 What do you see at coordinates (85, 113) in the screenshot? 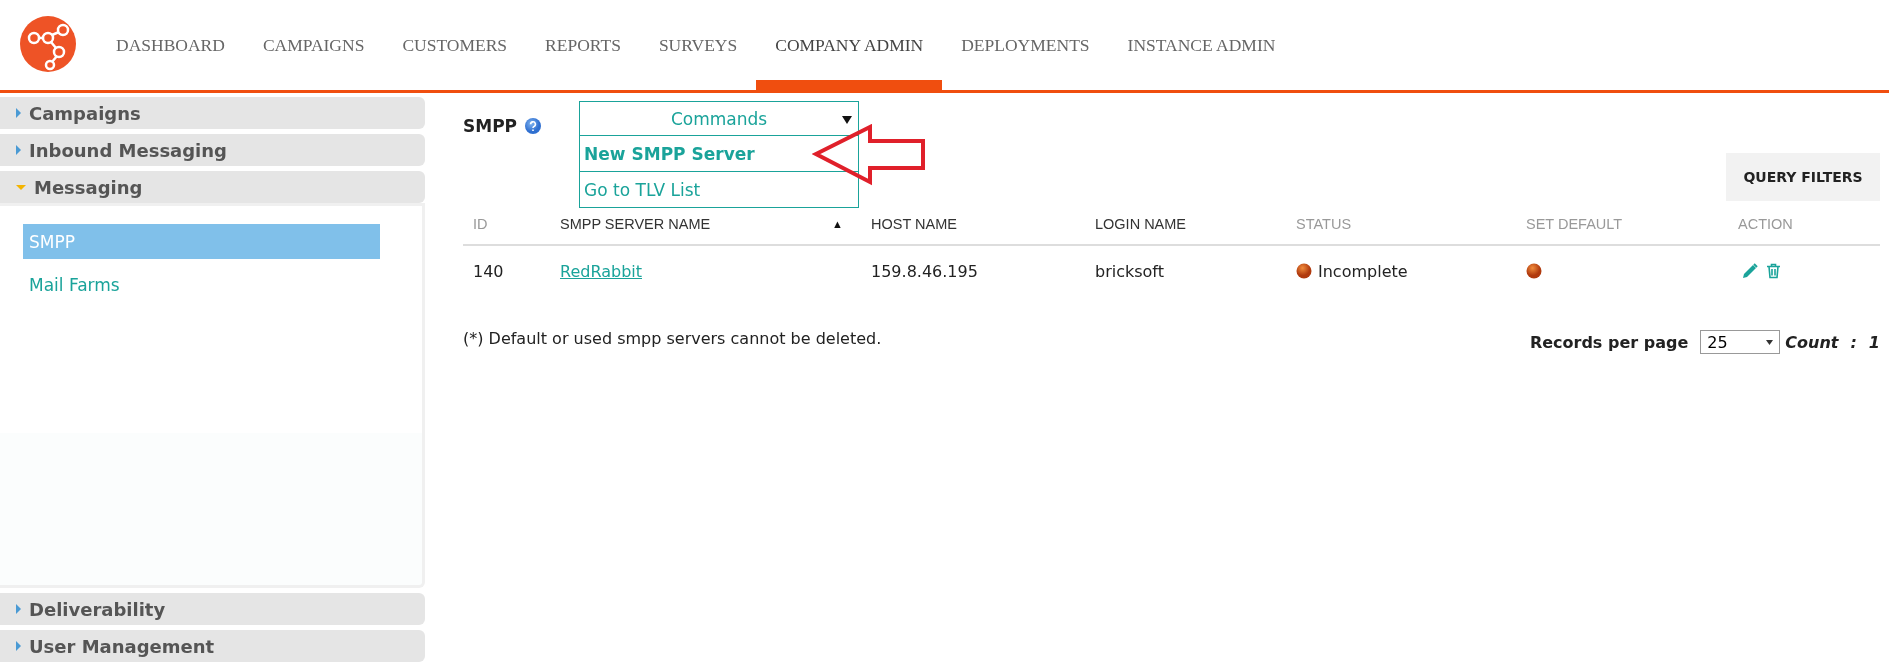
I see `section-label: Campaigns` at bounding box center [85, 113].